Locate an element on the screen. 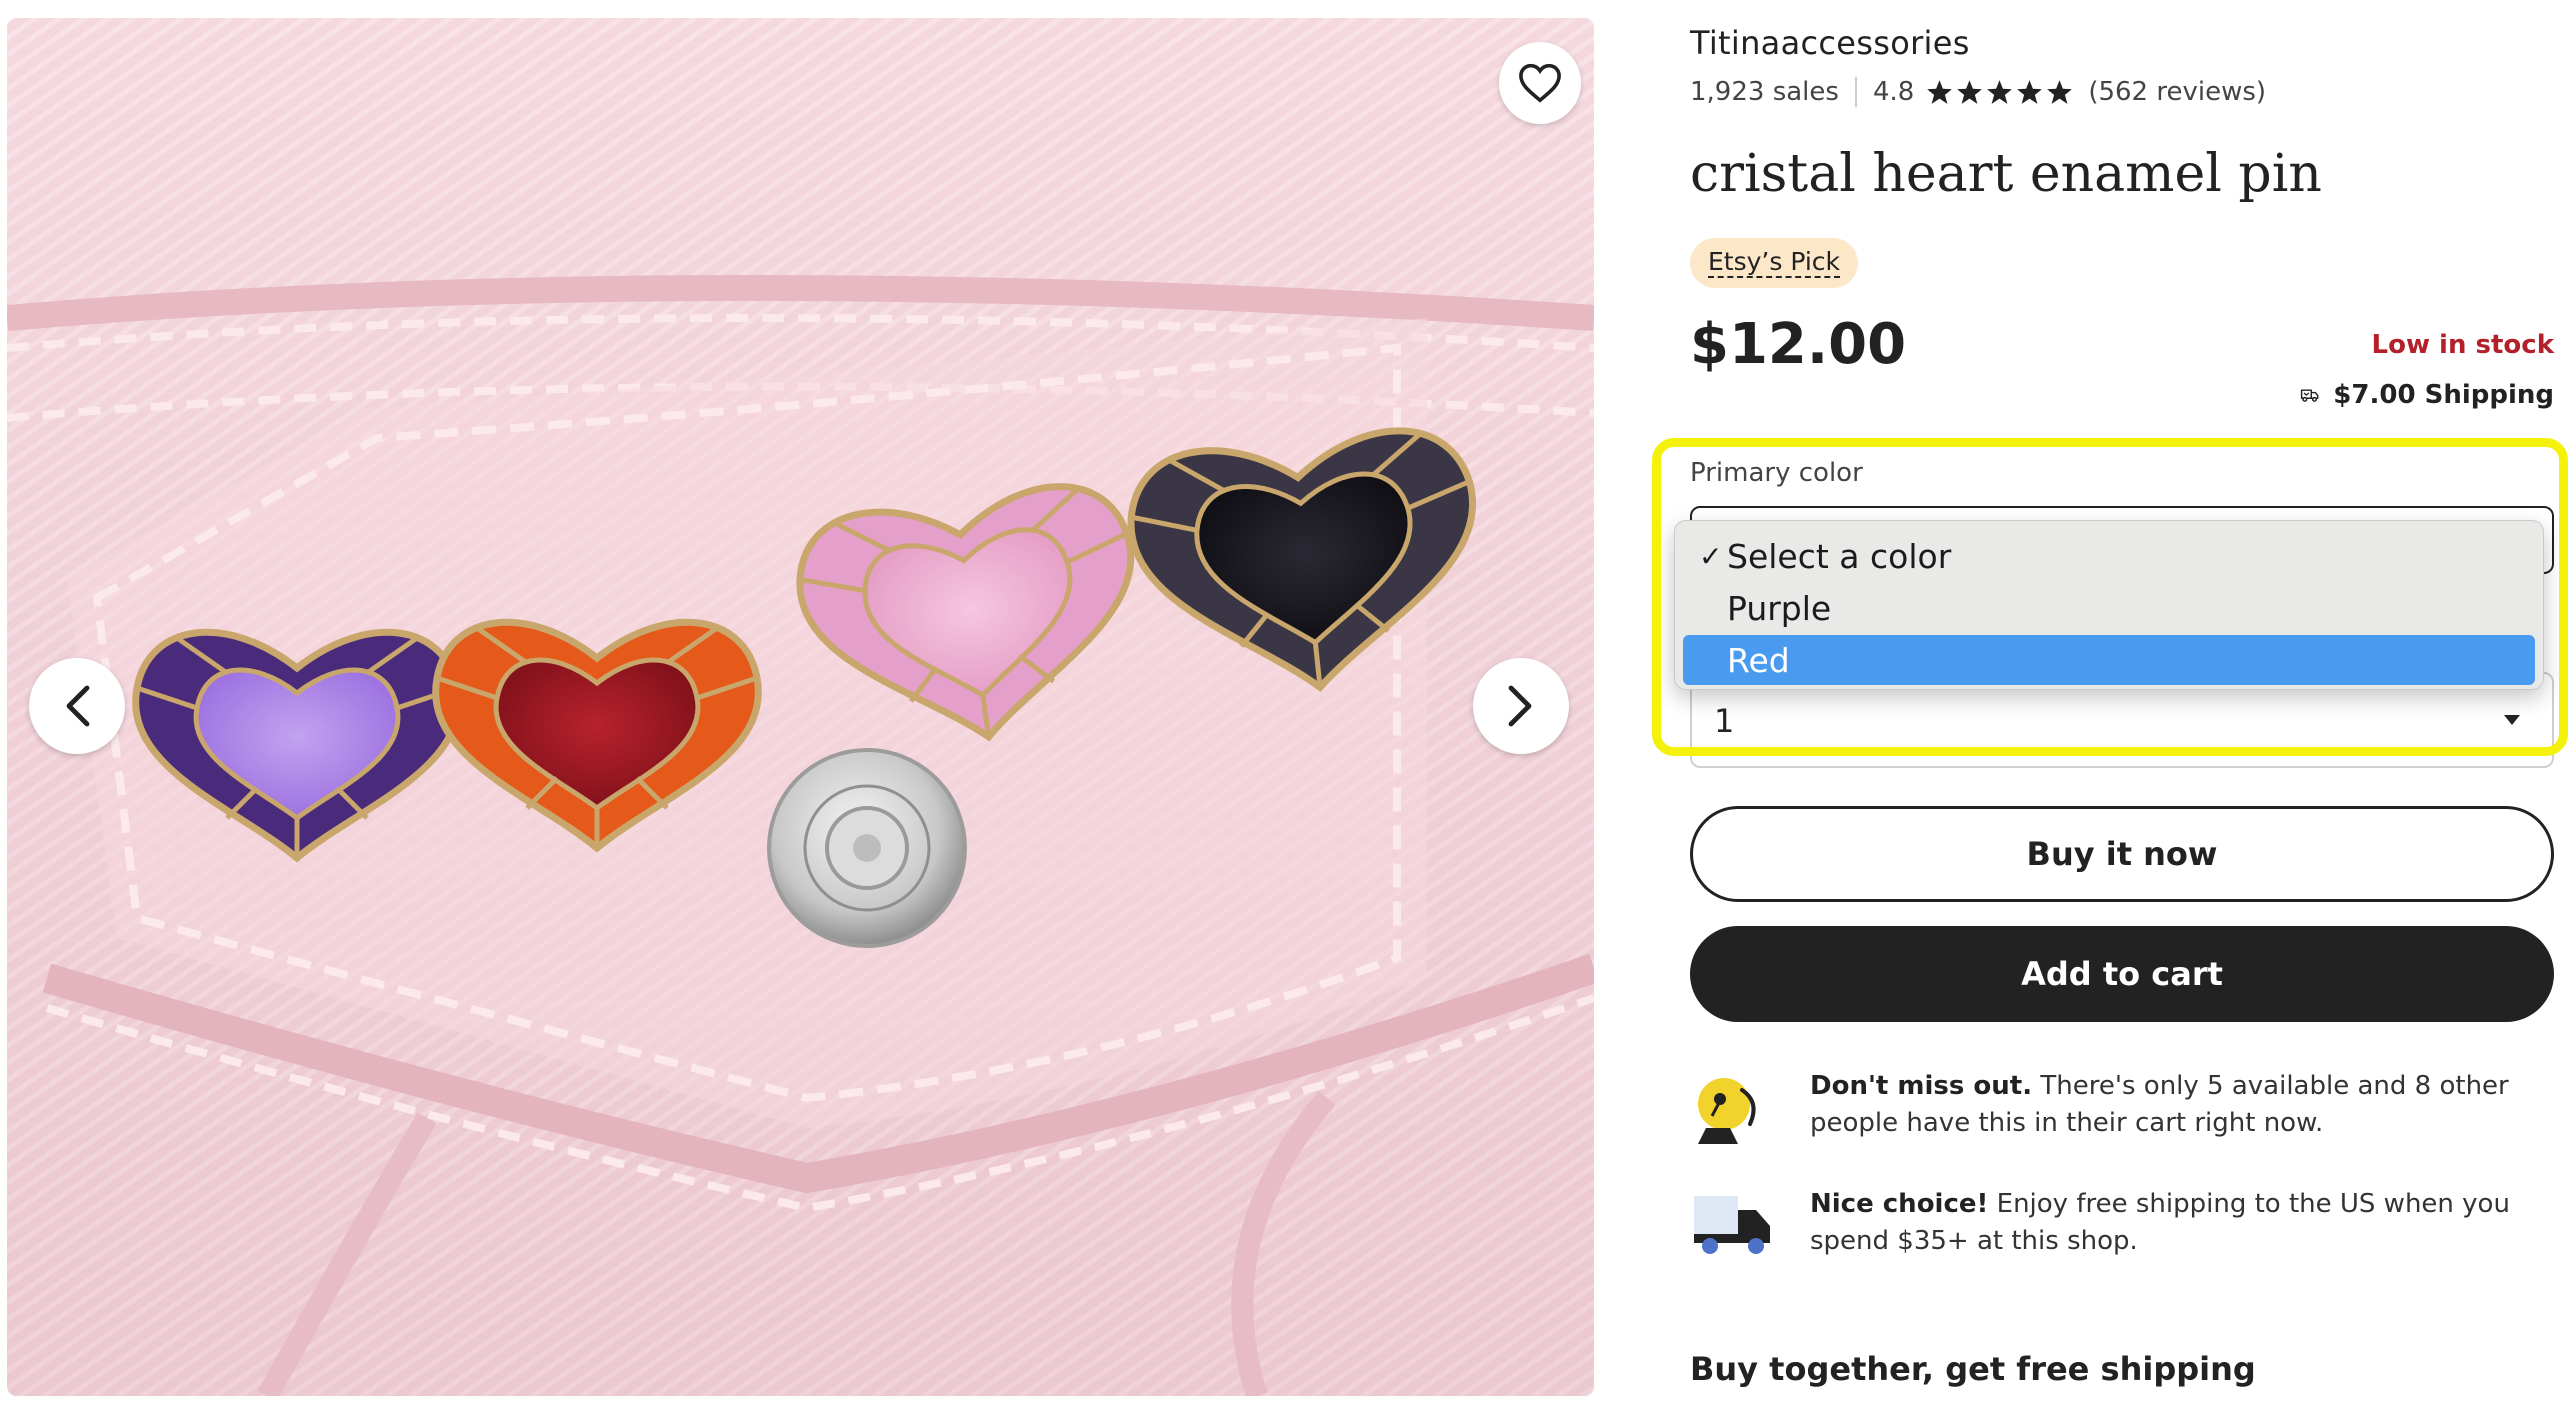  rating-stars is located at coordinates (2001, 92).